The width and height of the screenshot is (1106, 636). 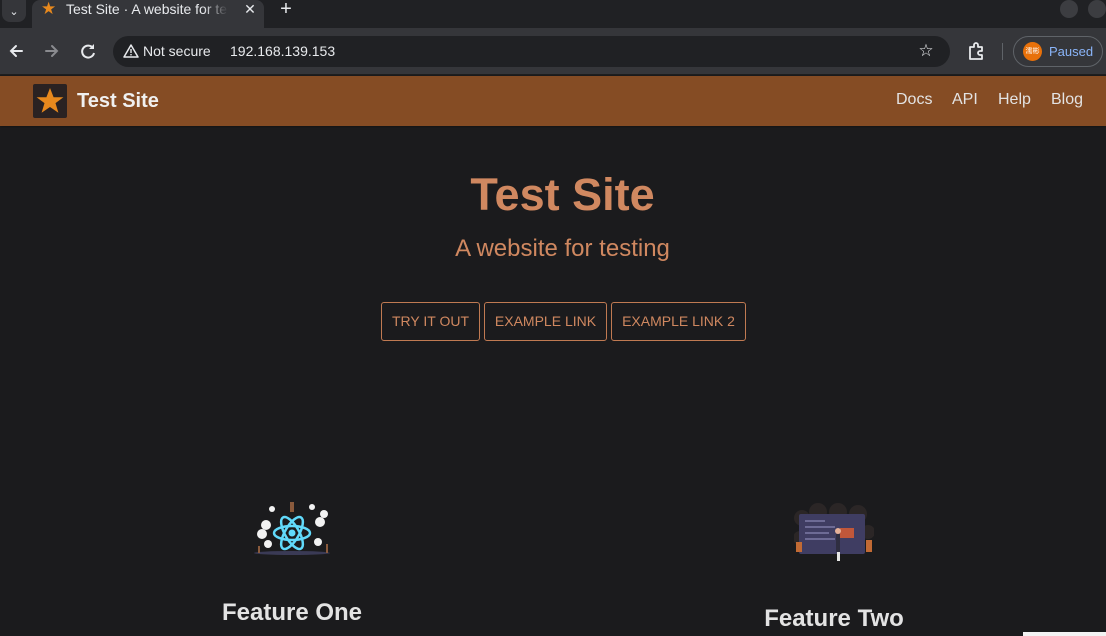 I want to click on site-navbar: Test Site Docs API Help Blog, so click(x=553, y=101).